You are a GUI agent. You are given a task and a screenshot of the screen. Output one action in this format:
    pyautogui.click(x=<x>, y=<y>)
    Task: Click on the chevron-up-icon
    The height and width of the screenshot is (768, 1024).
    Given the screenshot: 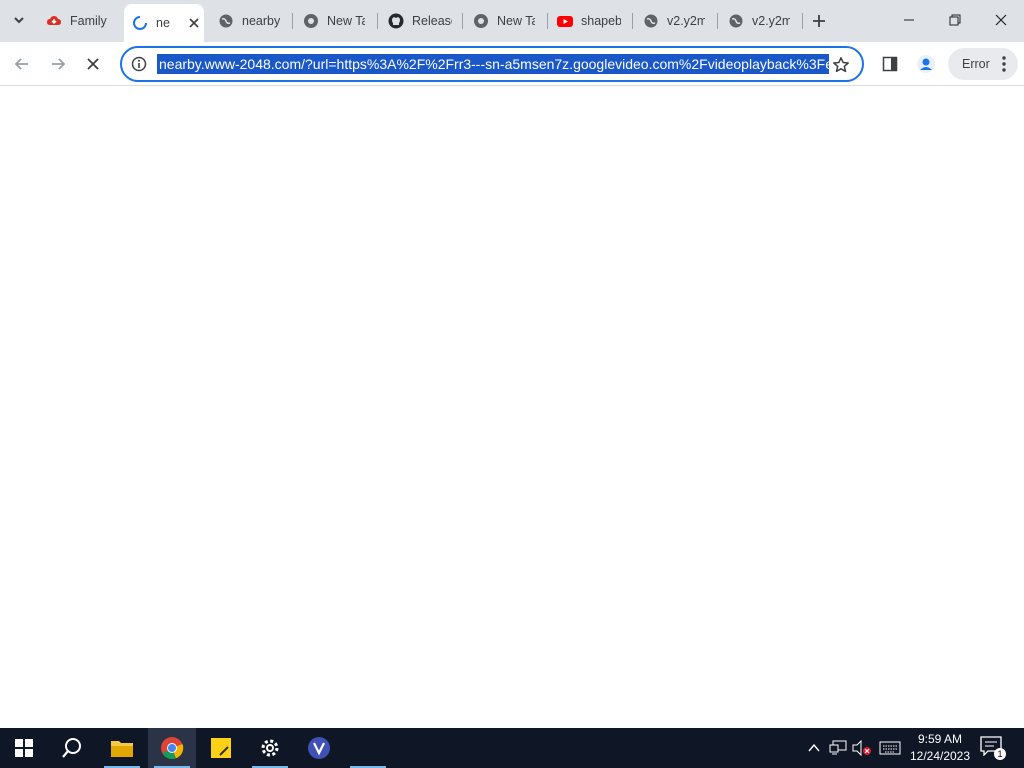 What is the action you would take?
    pyautogui.click(x=814, y=747)
    